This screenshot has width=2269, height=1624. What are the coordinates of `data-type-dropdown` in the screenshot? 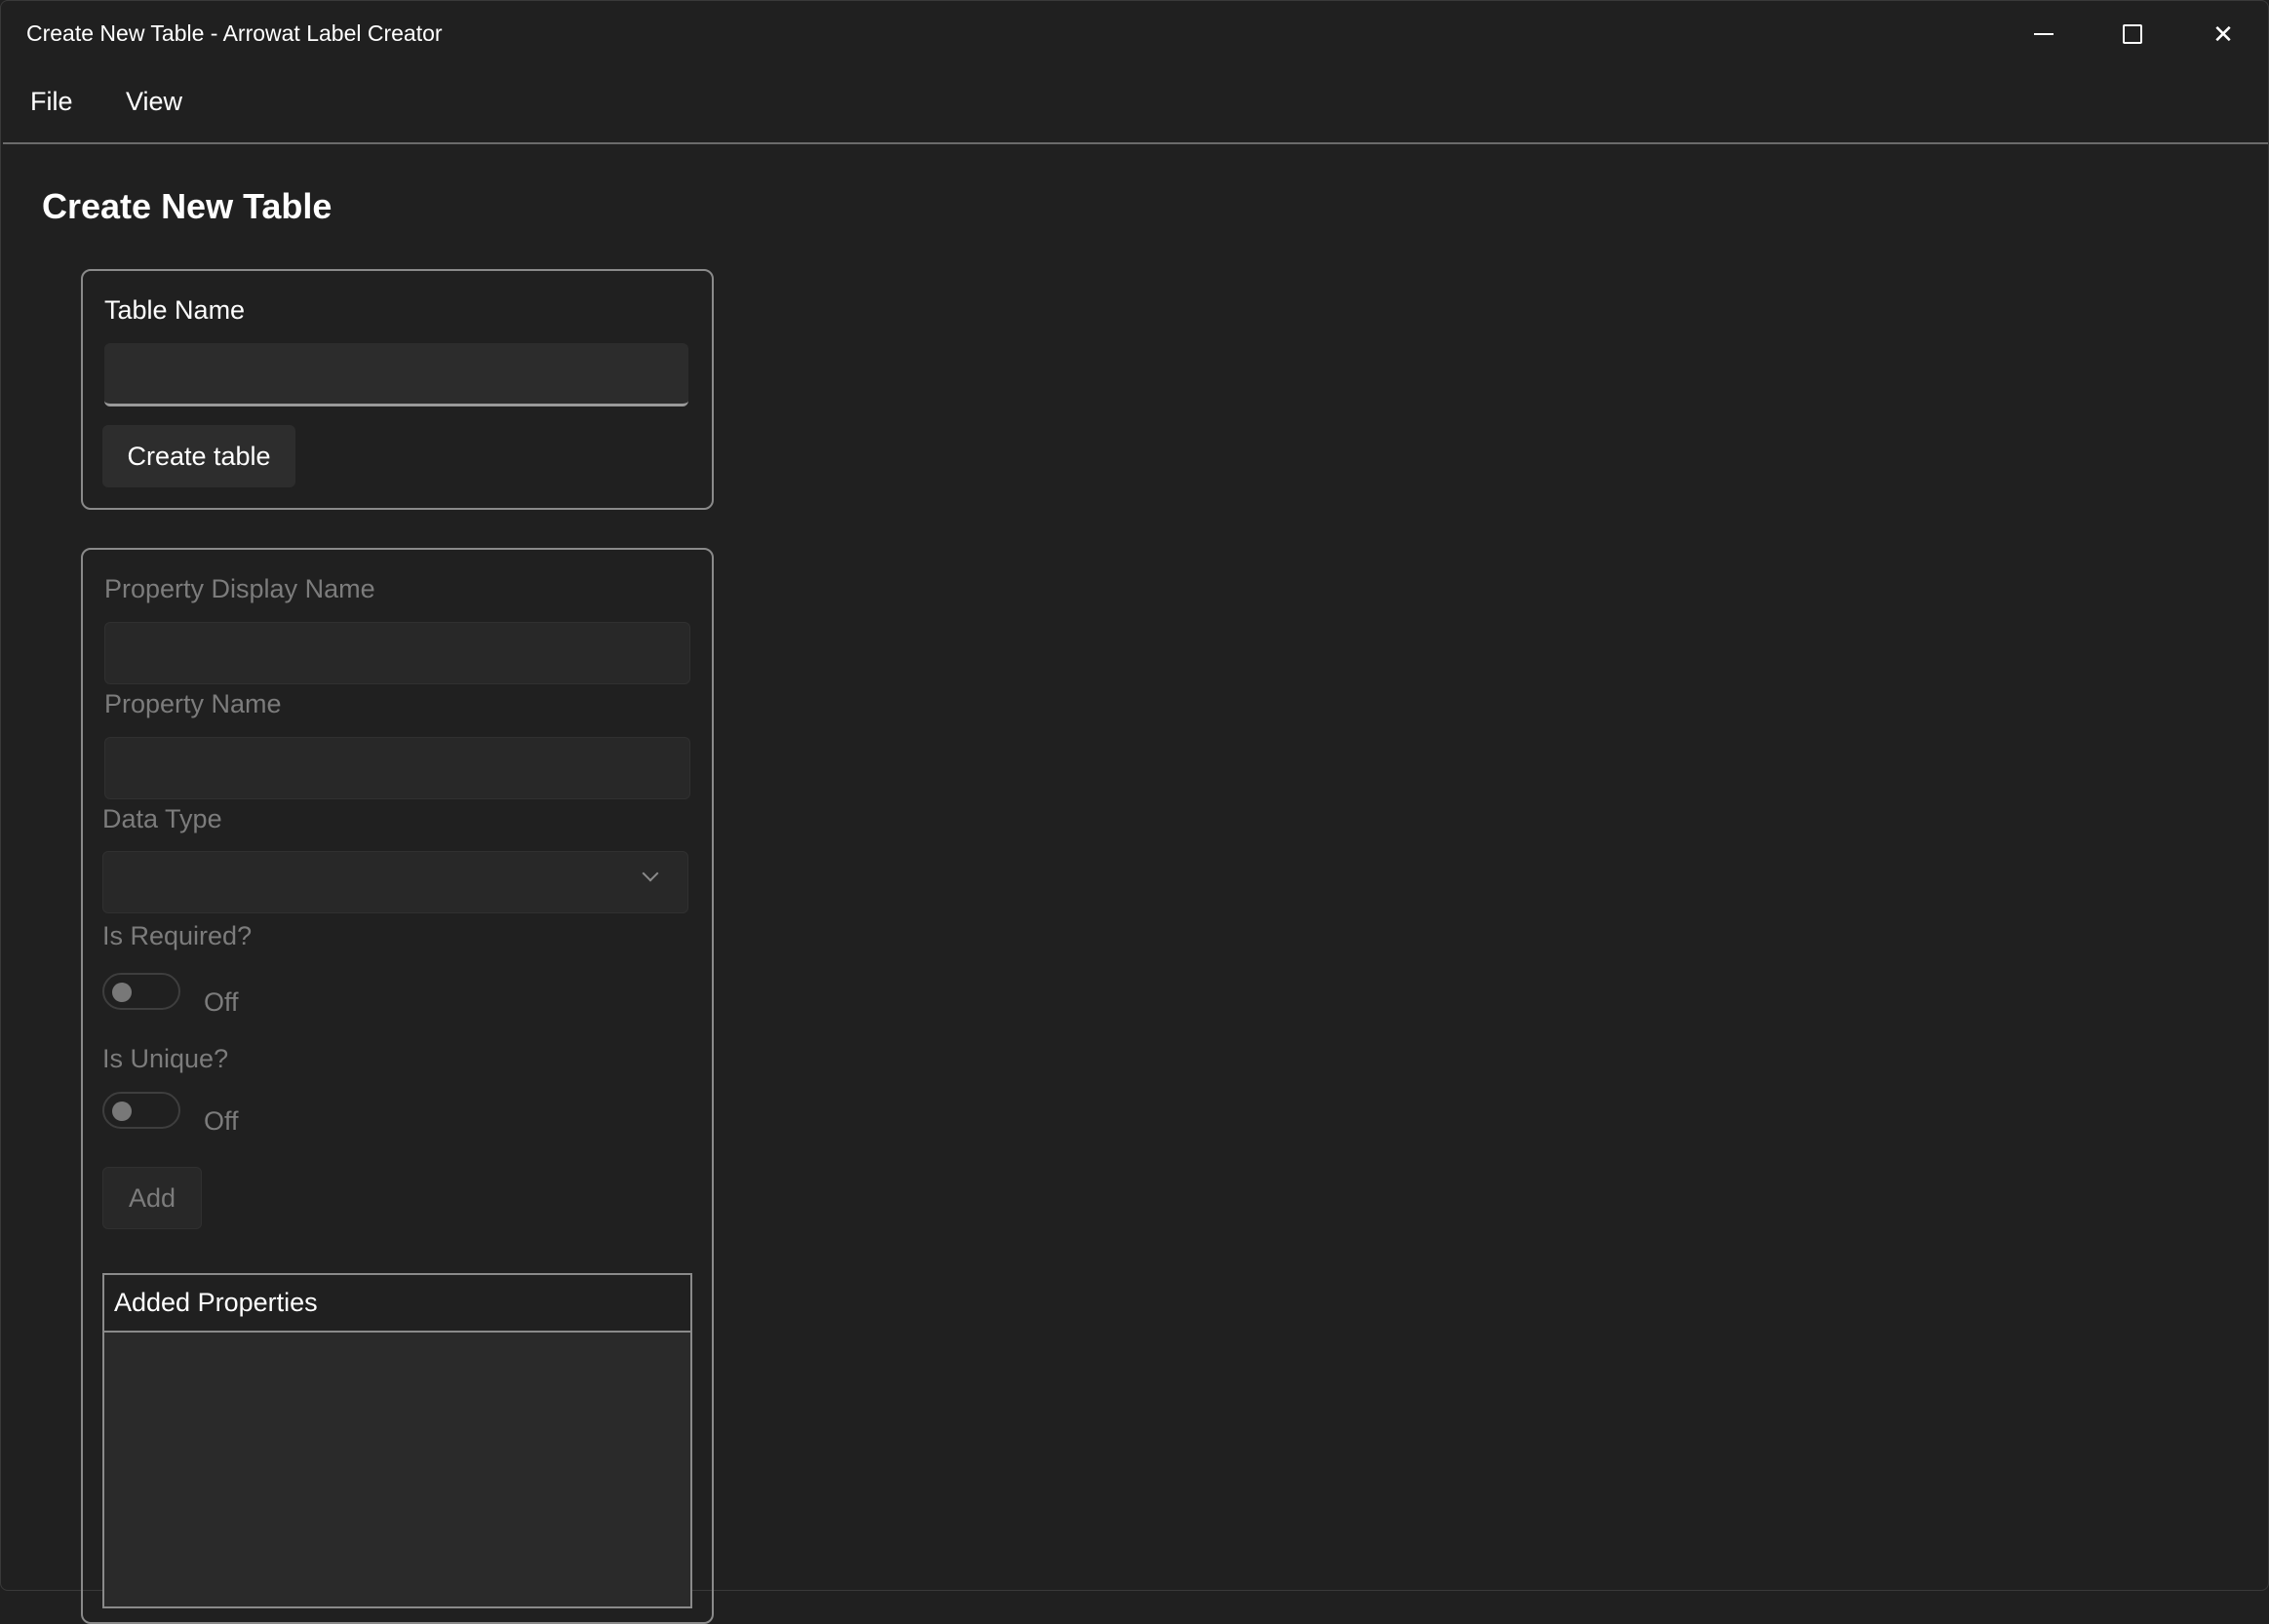 It's located at (395, 882).